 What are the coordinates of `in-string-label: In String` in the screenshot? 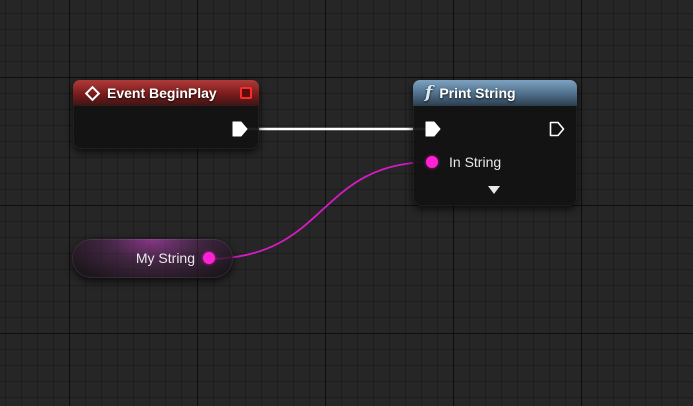 It's located at (475, 162).